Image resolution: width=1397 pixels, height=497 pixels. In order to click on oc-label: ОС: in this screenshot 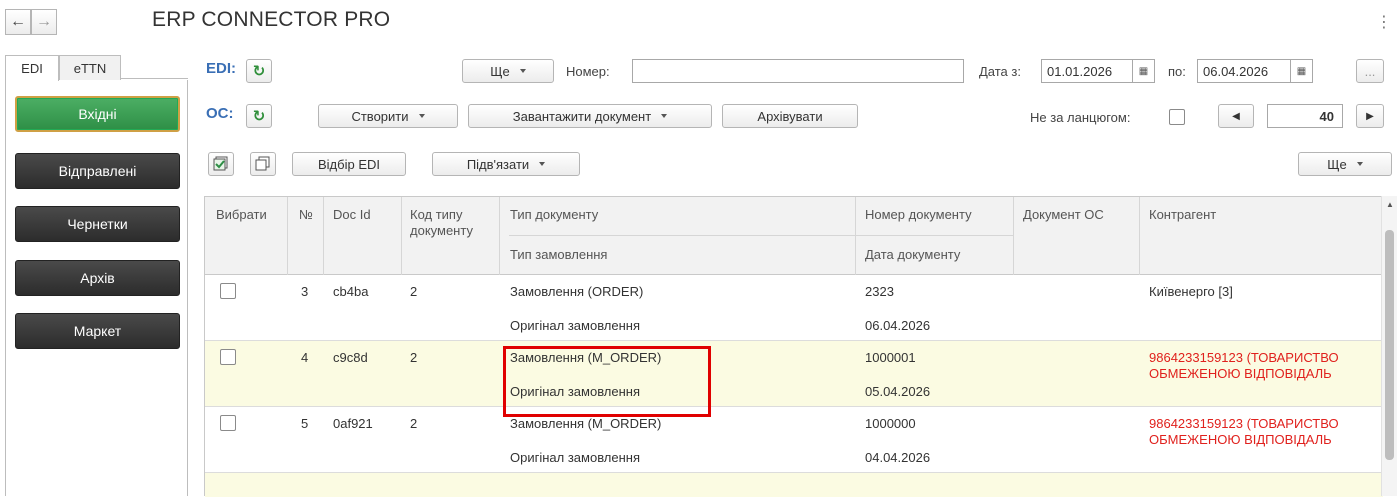, I will do `click(220, 113)`.